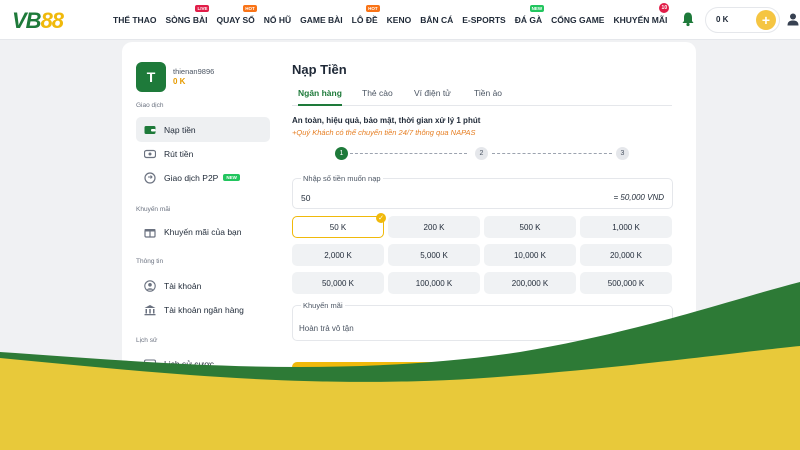  What do you see at coordinates (150, 105) in the screenshot?
I see `section-transactions: Giao dịch` at bounding box center [150, 105].